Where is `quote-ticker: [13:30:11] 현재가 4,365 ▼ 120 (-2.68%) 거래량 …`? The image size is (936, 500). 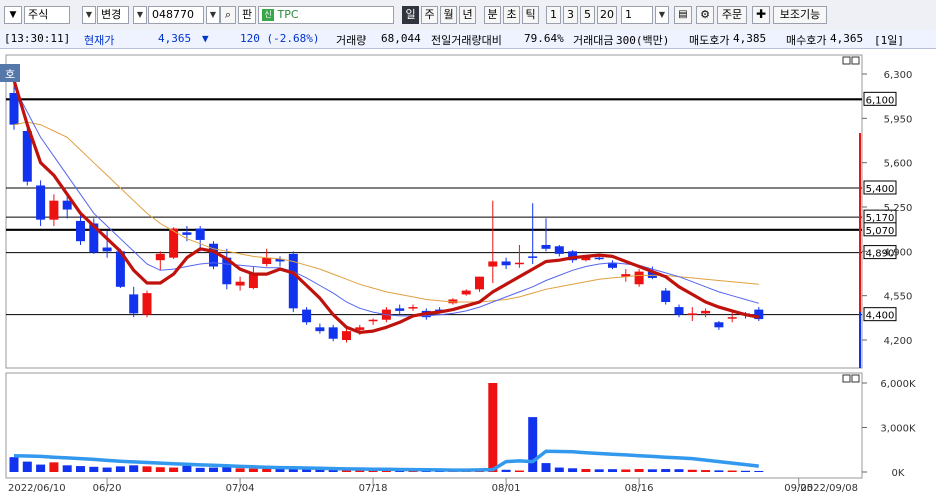
quote-ticker: [13:30:11] 현재가 4,365 ▼ 120 (-2.68%) 거래량 … is located at coordinates (468, 39).